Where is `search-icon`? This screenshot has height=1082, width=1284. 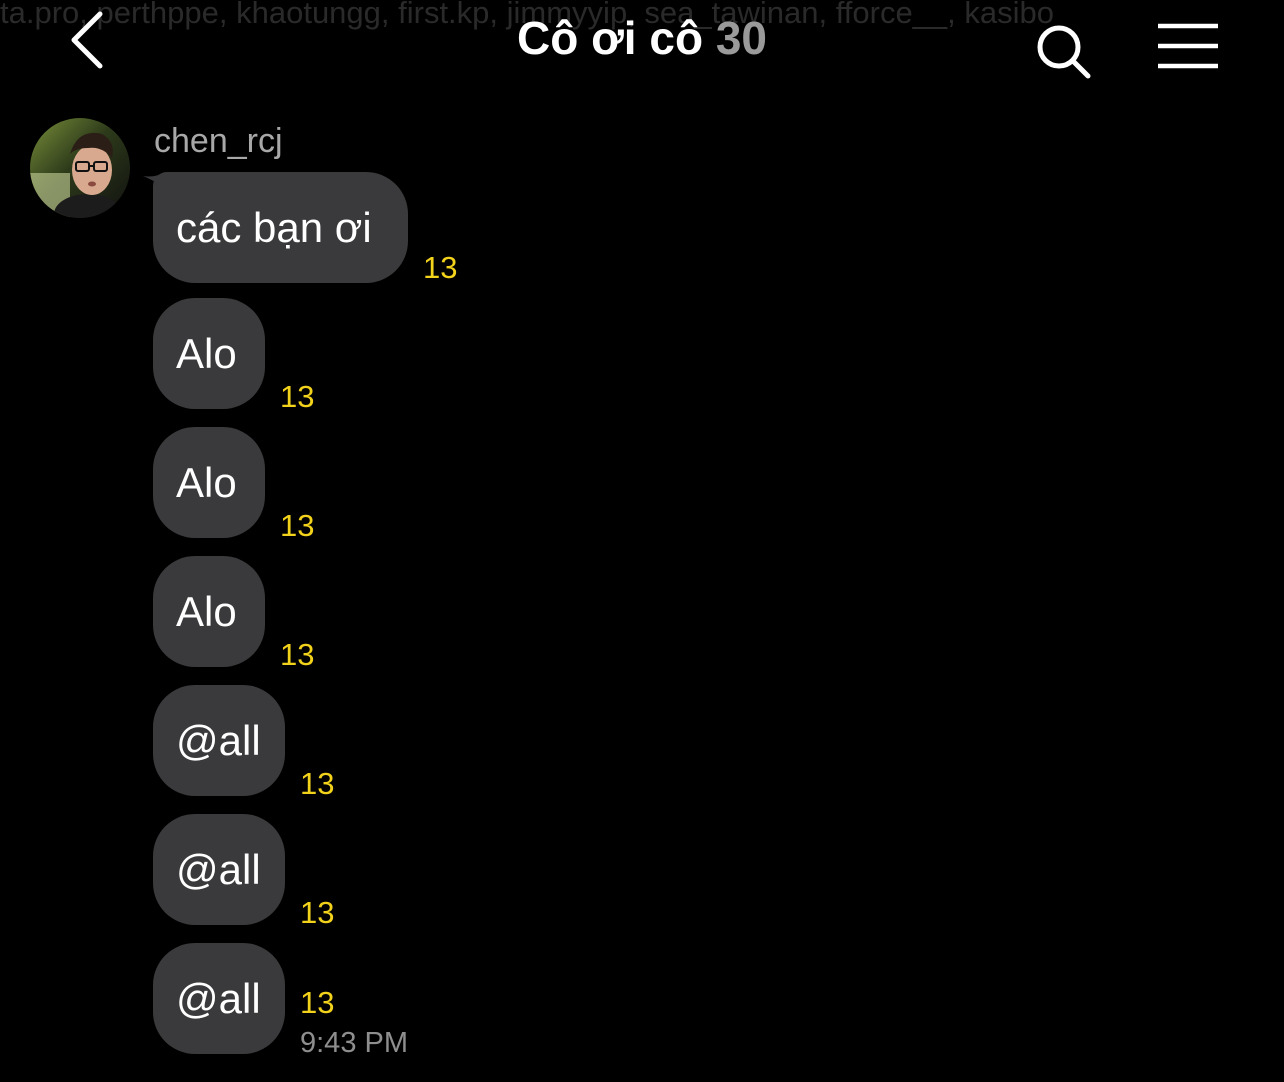
search-icon is located at coordinates (1064, 52).